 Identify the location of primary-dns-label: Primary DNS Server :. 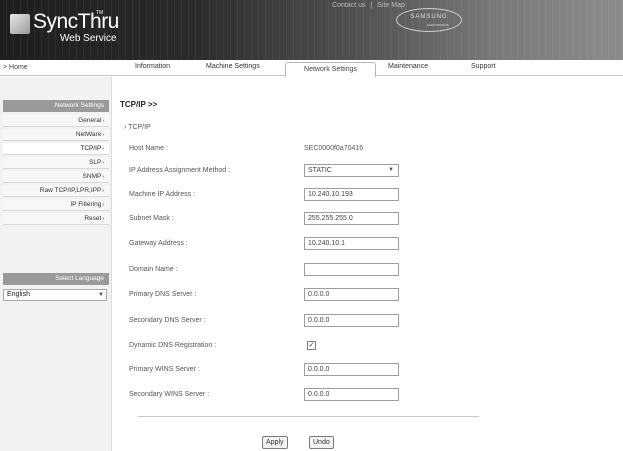
(163, 294).